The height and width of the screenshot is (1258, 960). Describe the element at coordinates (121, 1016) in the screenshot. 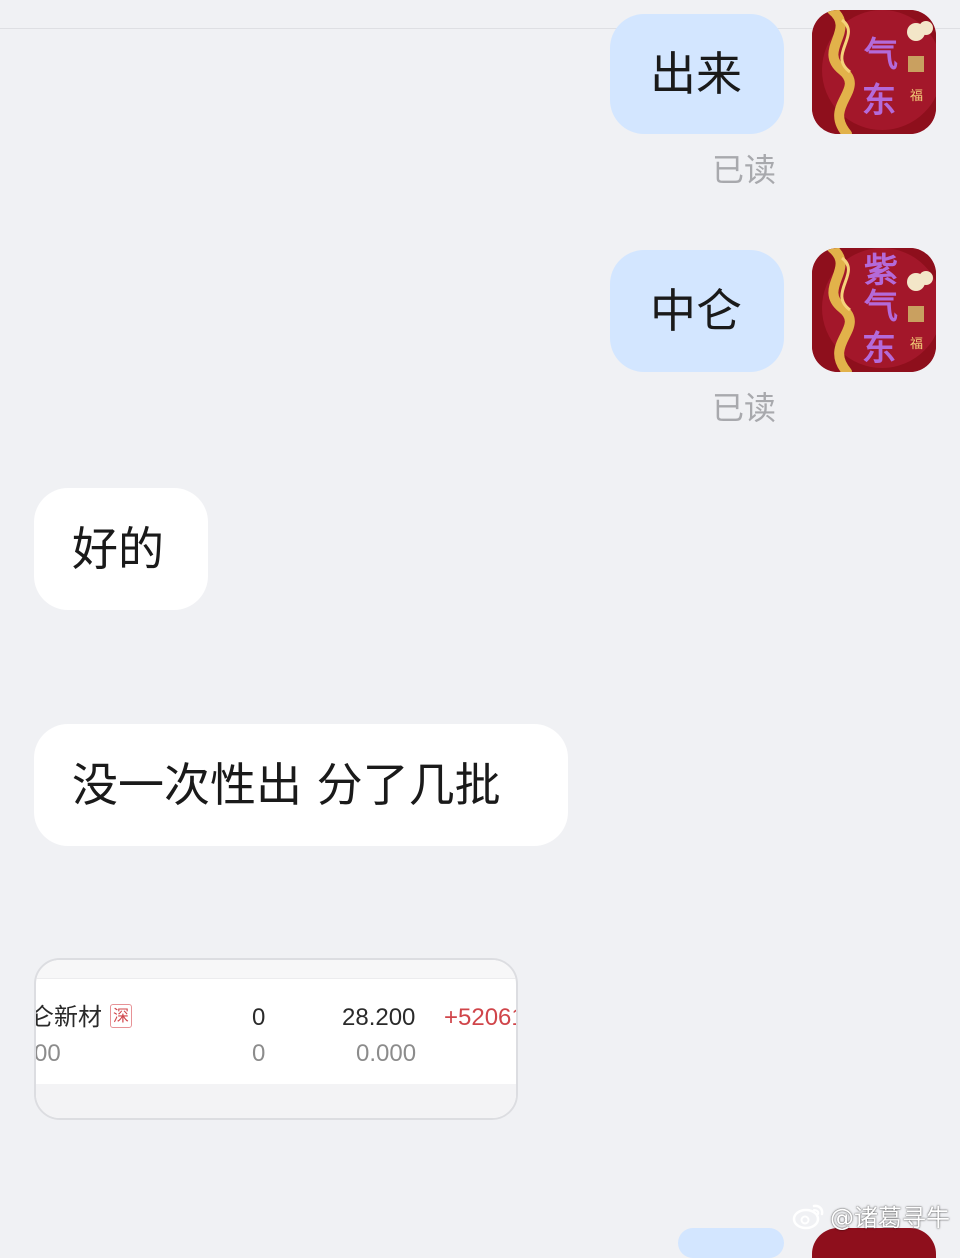

I see `market-tag: 深` at that location.